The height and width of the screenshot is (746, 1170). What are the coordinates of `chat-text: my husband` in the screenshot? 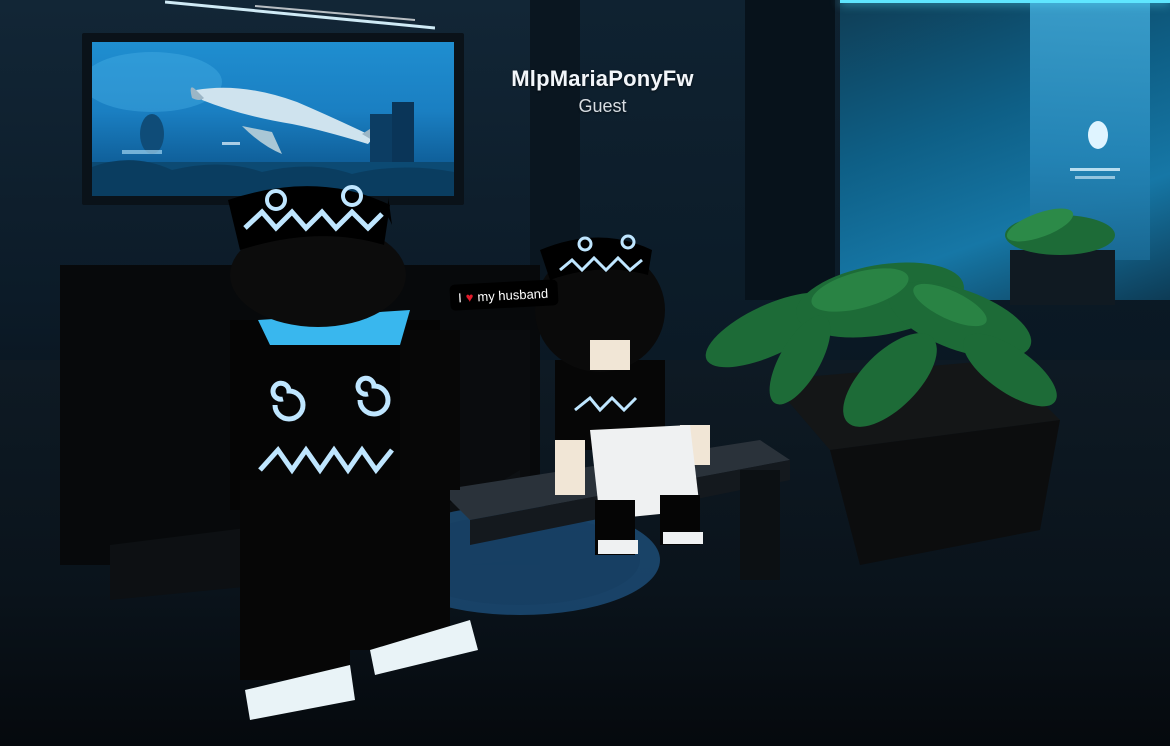 It's located at (512, 294).